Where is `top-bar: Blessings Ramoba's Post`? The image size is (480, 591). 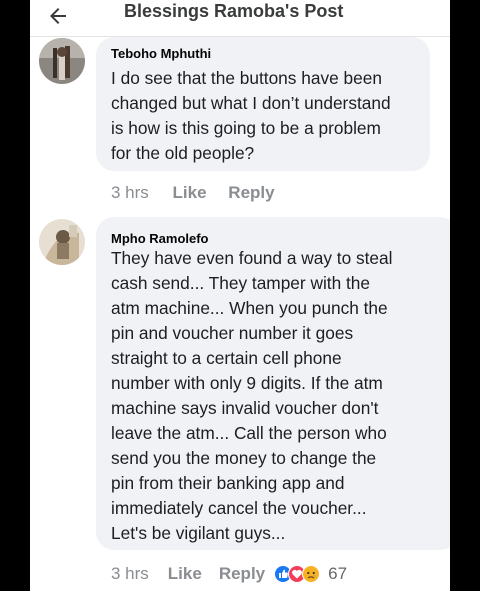 top-bar: Blessings Ramoba's Post is located at coordinates (240, 18).